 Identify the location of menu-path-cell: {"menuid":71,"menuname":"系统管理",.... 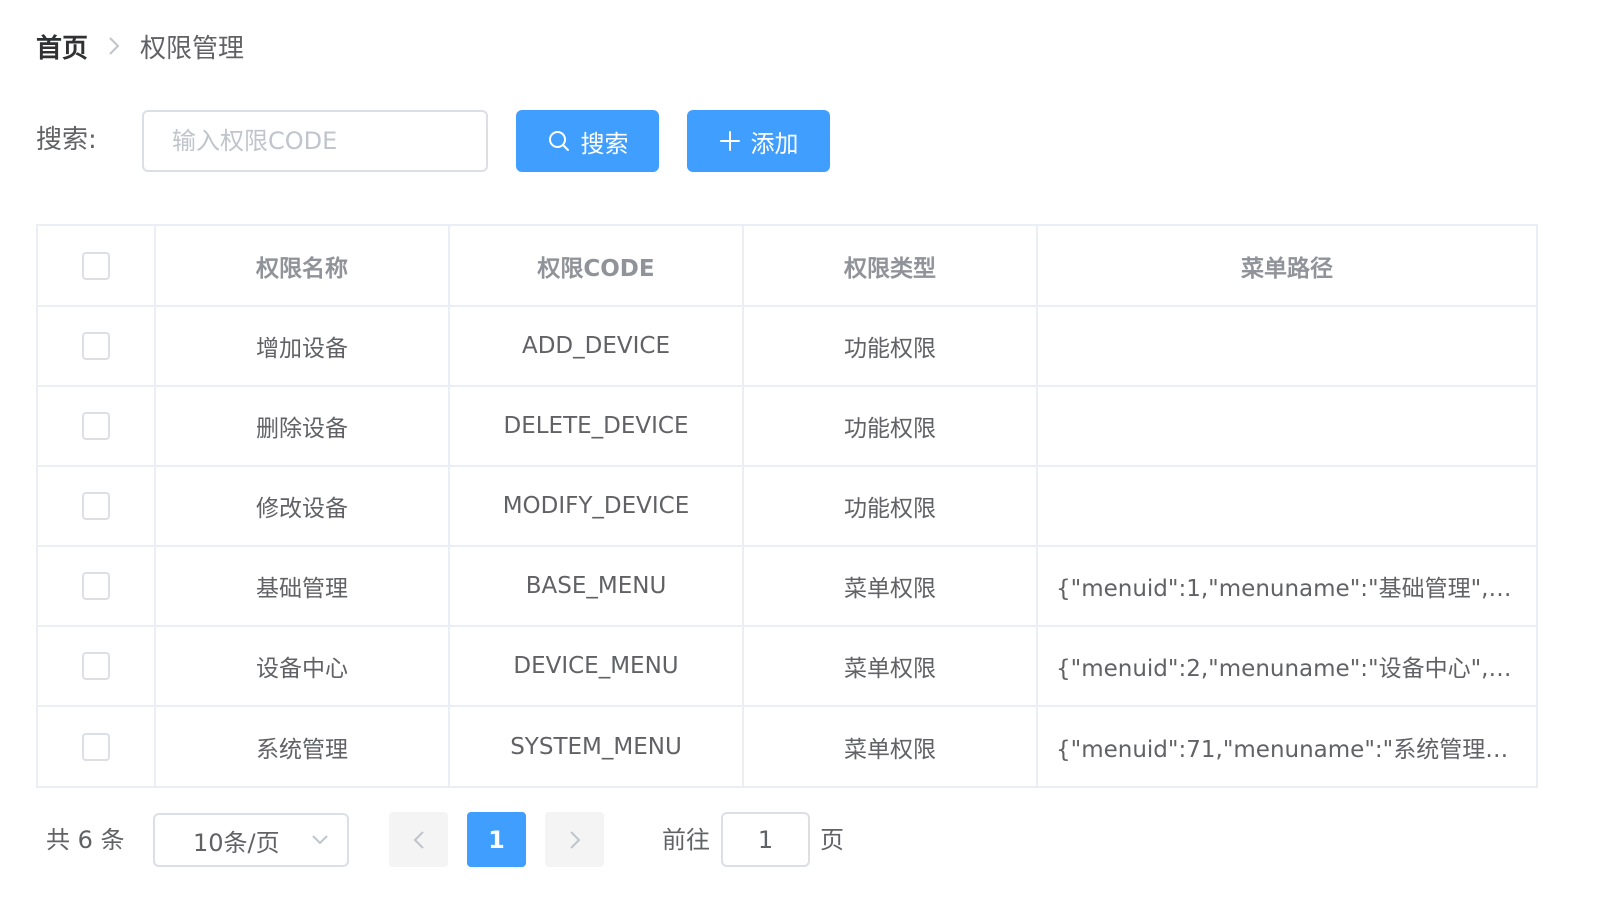
(1291, 749).